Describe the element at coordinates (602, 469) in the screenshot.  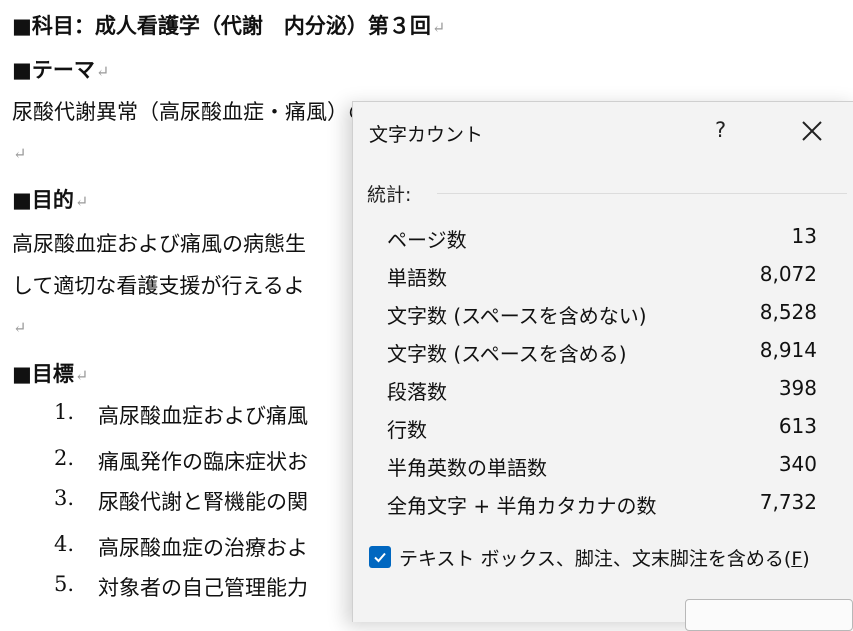
I see `stat-row-halfwidth-words: 半角英数の単語数 340` at that location.